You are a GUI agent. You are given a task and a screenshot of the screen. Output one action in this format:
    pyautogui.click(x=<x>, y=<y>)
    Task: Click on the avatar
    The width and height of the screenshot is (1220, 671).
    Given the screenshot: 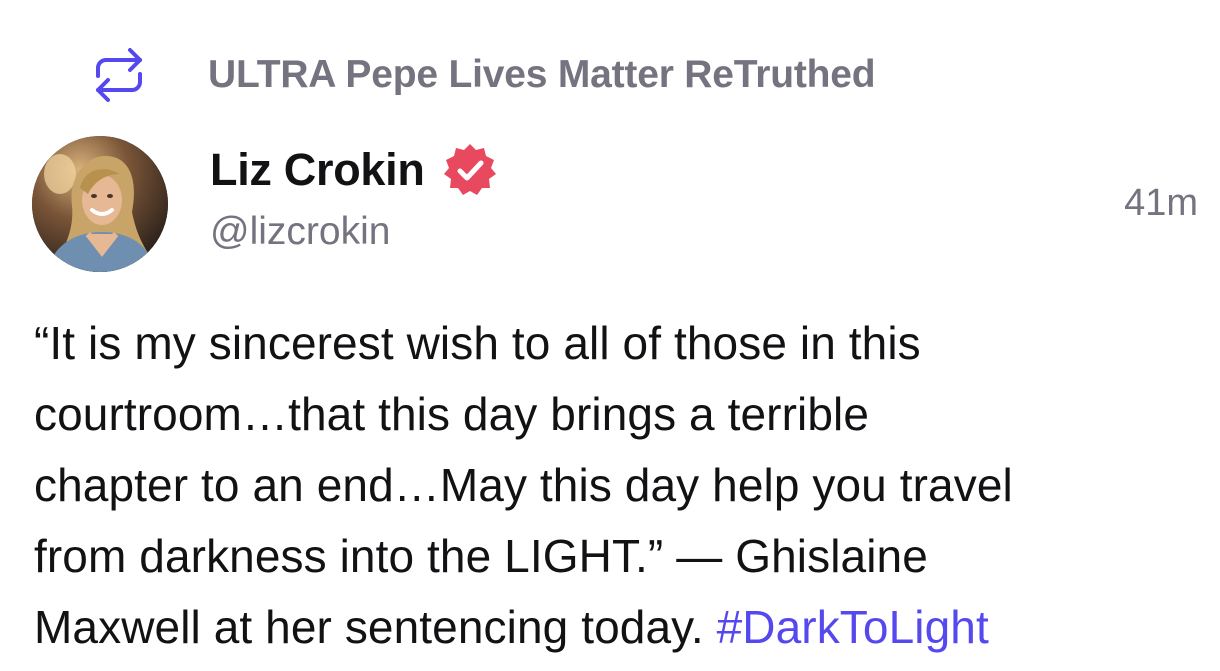 What is the action you would take?
    pyautogui.click(x=100, y=204)
    